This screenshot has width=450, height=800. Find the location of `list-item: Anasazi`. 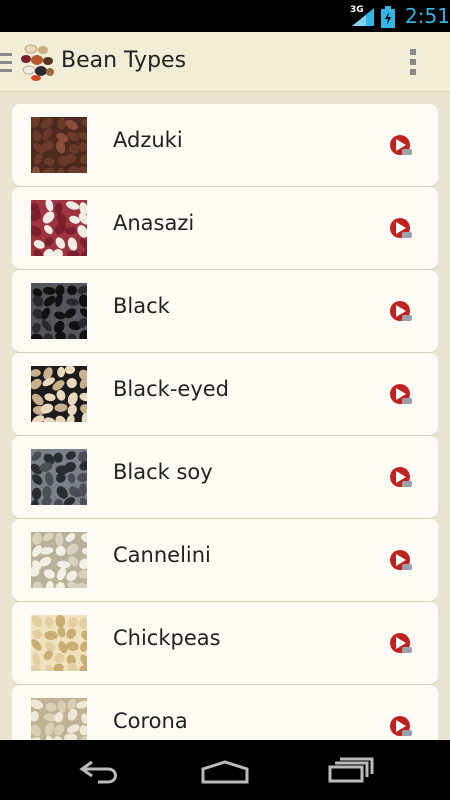

list-item: Anasazi is located at coordinates (225, 228).